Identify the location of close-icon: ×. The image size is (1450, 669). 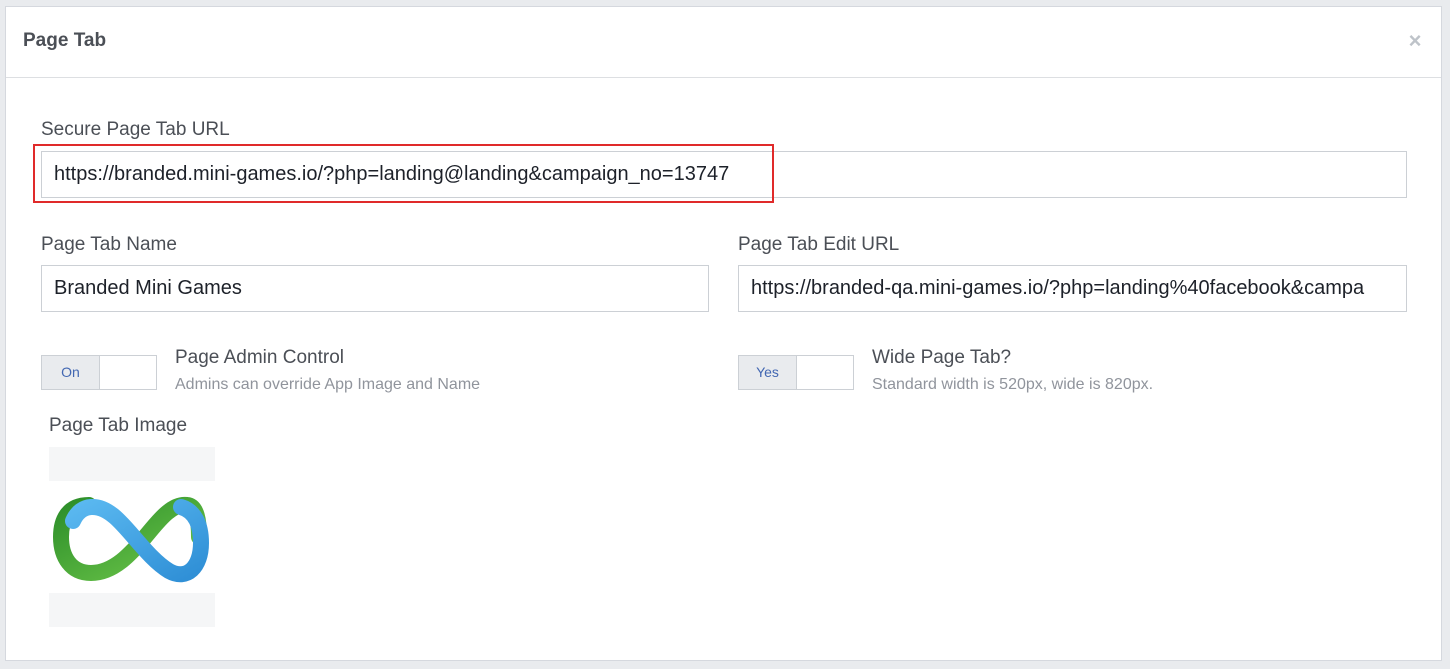
(1415, 41).